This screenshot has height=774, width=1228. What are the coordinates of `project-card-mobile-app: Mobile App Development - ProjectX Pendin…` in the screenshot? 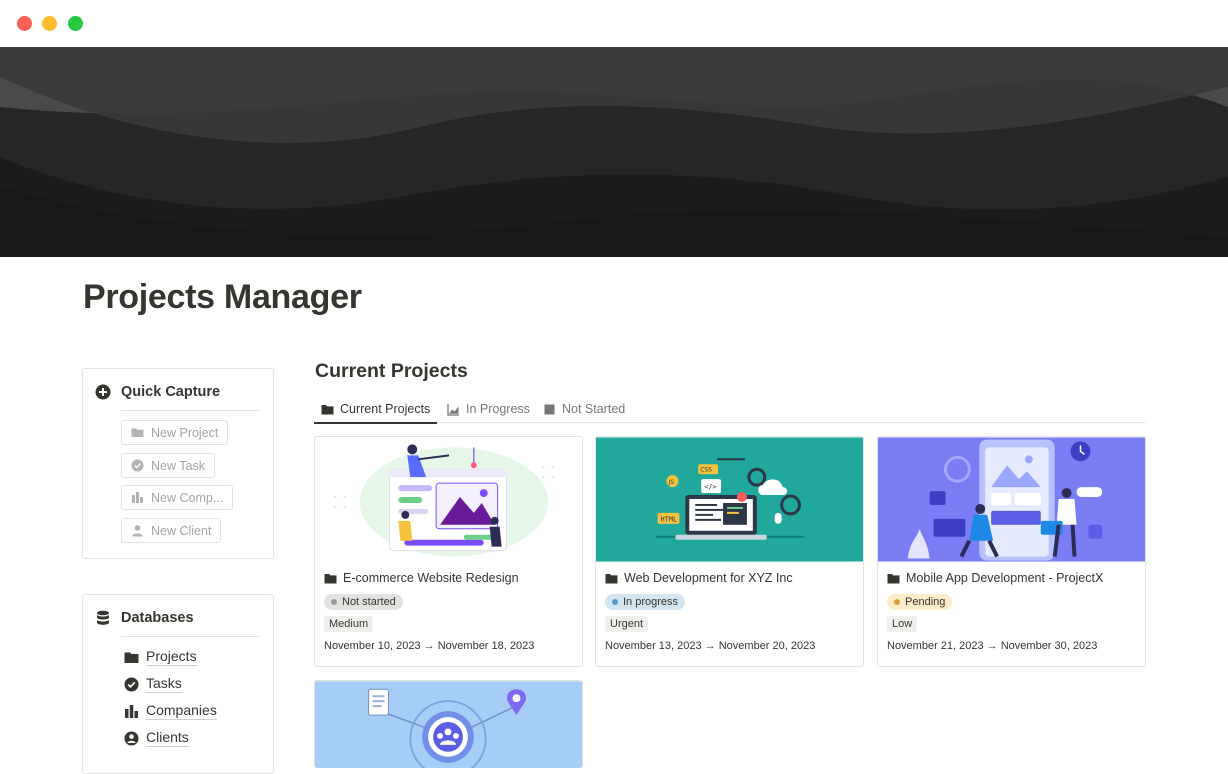 It's located at (1011, 551).